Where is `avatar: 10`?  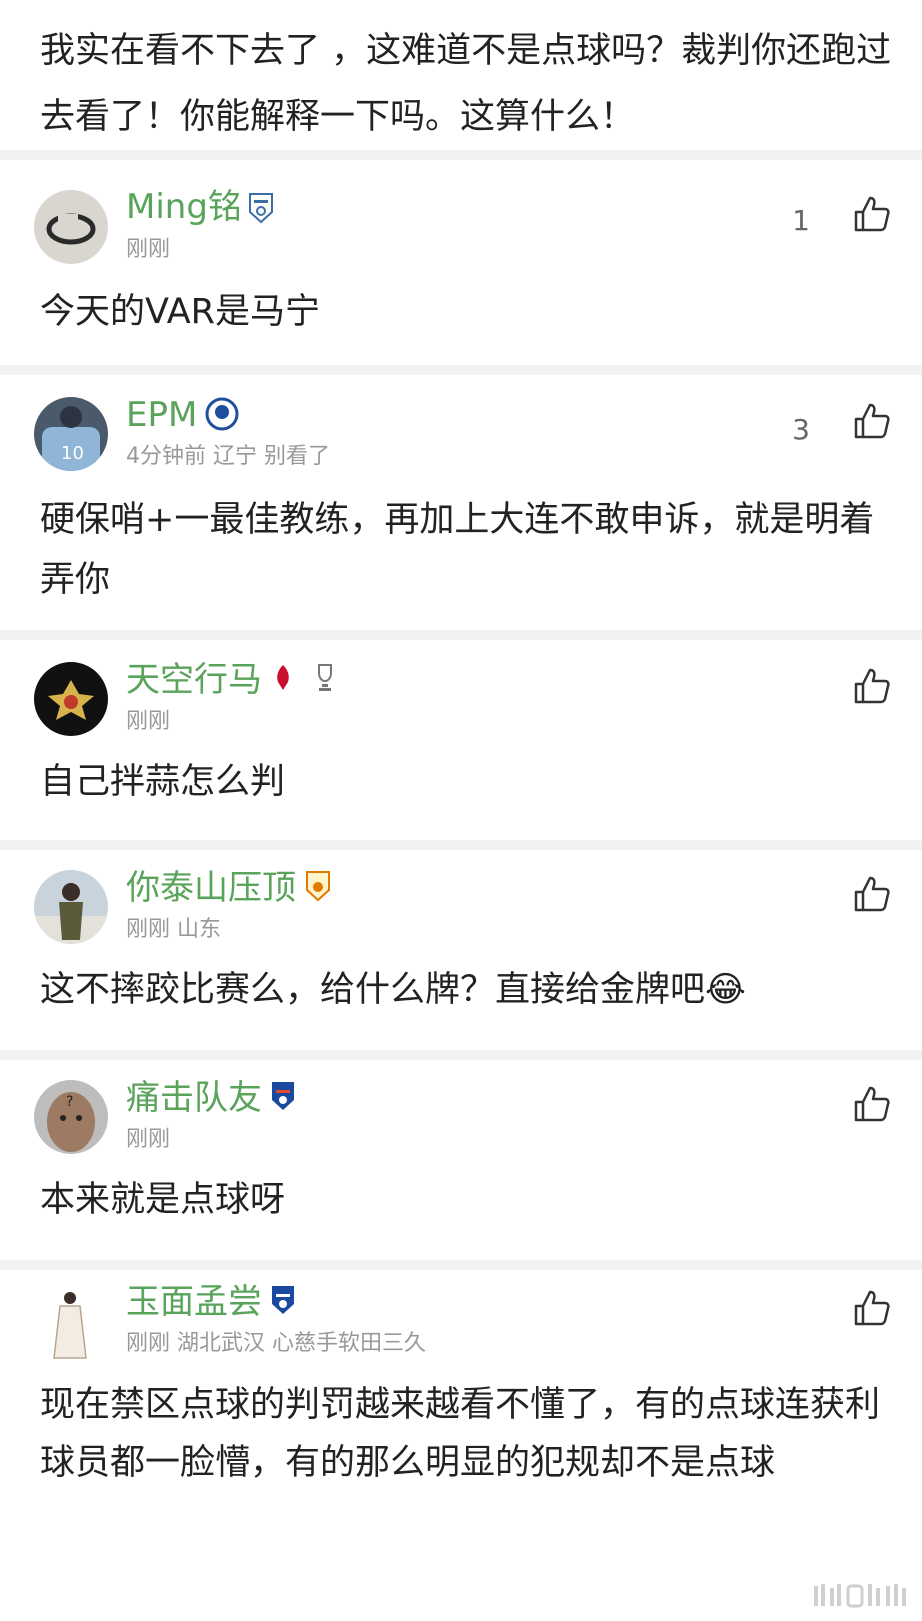 avatar: 10 is located at coordinates (71, 434).